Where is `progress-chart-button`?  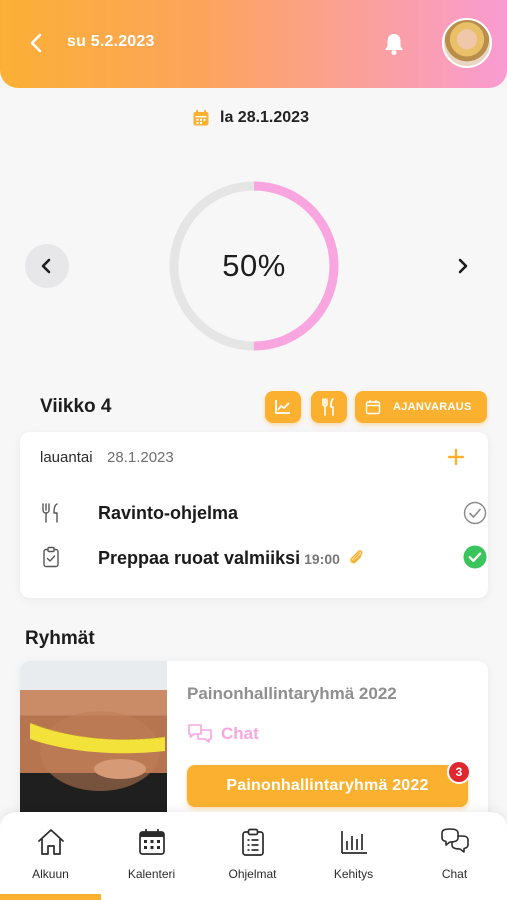 progress-chart-button is located at coordinates (283, 407).